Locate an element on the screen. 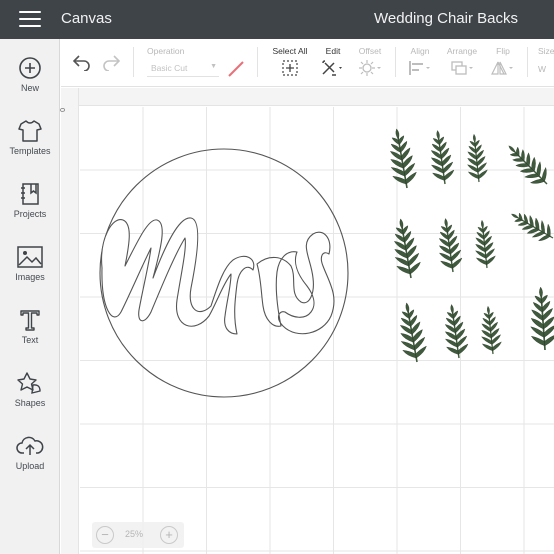 The width and height of the screenshot is (554, 554). shirt-icon is located at coordinates (30, 131).